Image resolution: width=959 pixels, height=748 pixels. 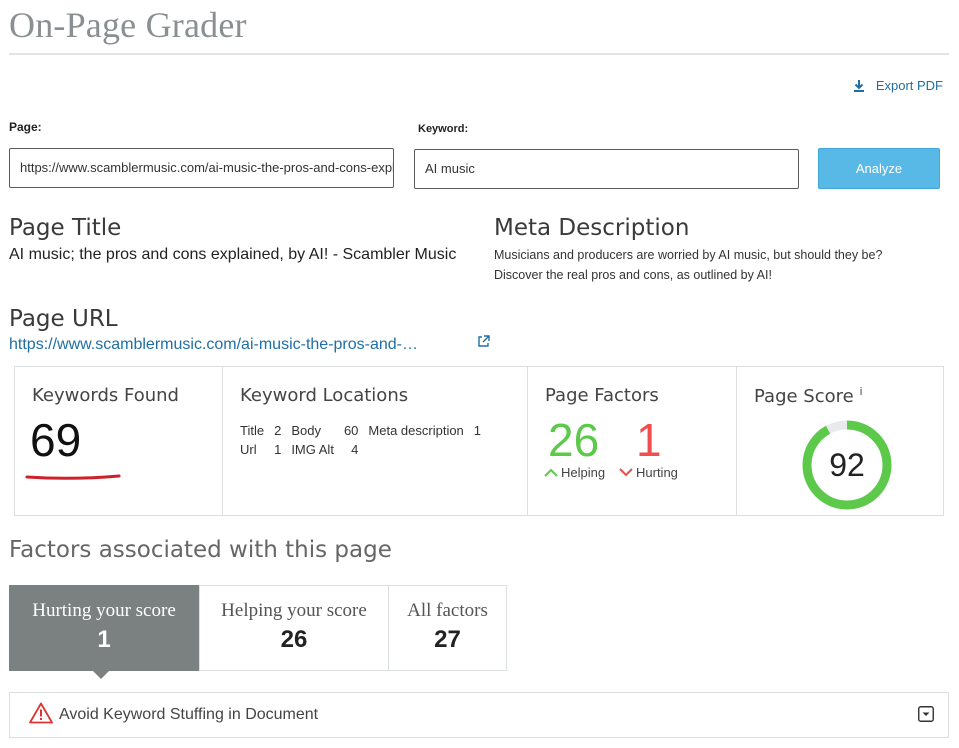 What do you see at coordinates (583, 472) in the screenshot?
I see `helping-label: Helping` at bounding box center [583, 472].